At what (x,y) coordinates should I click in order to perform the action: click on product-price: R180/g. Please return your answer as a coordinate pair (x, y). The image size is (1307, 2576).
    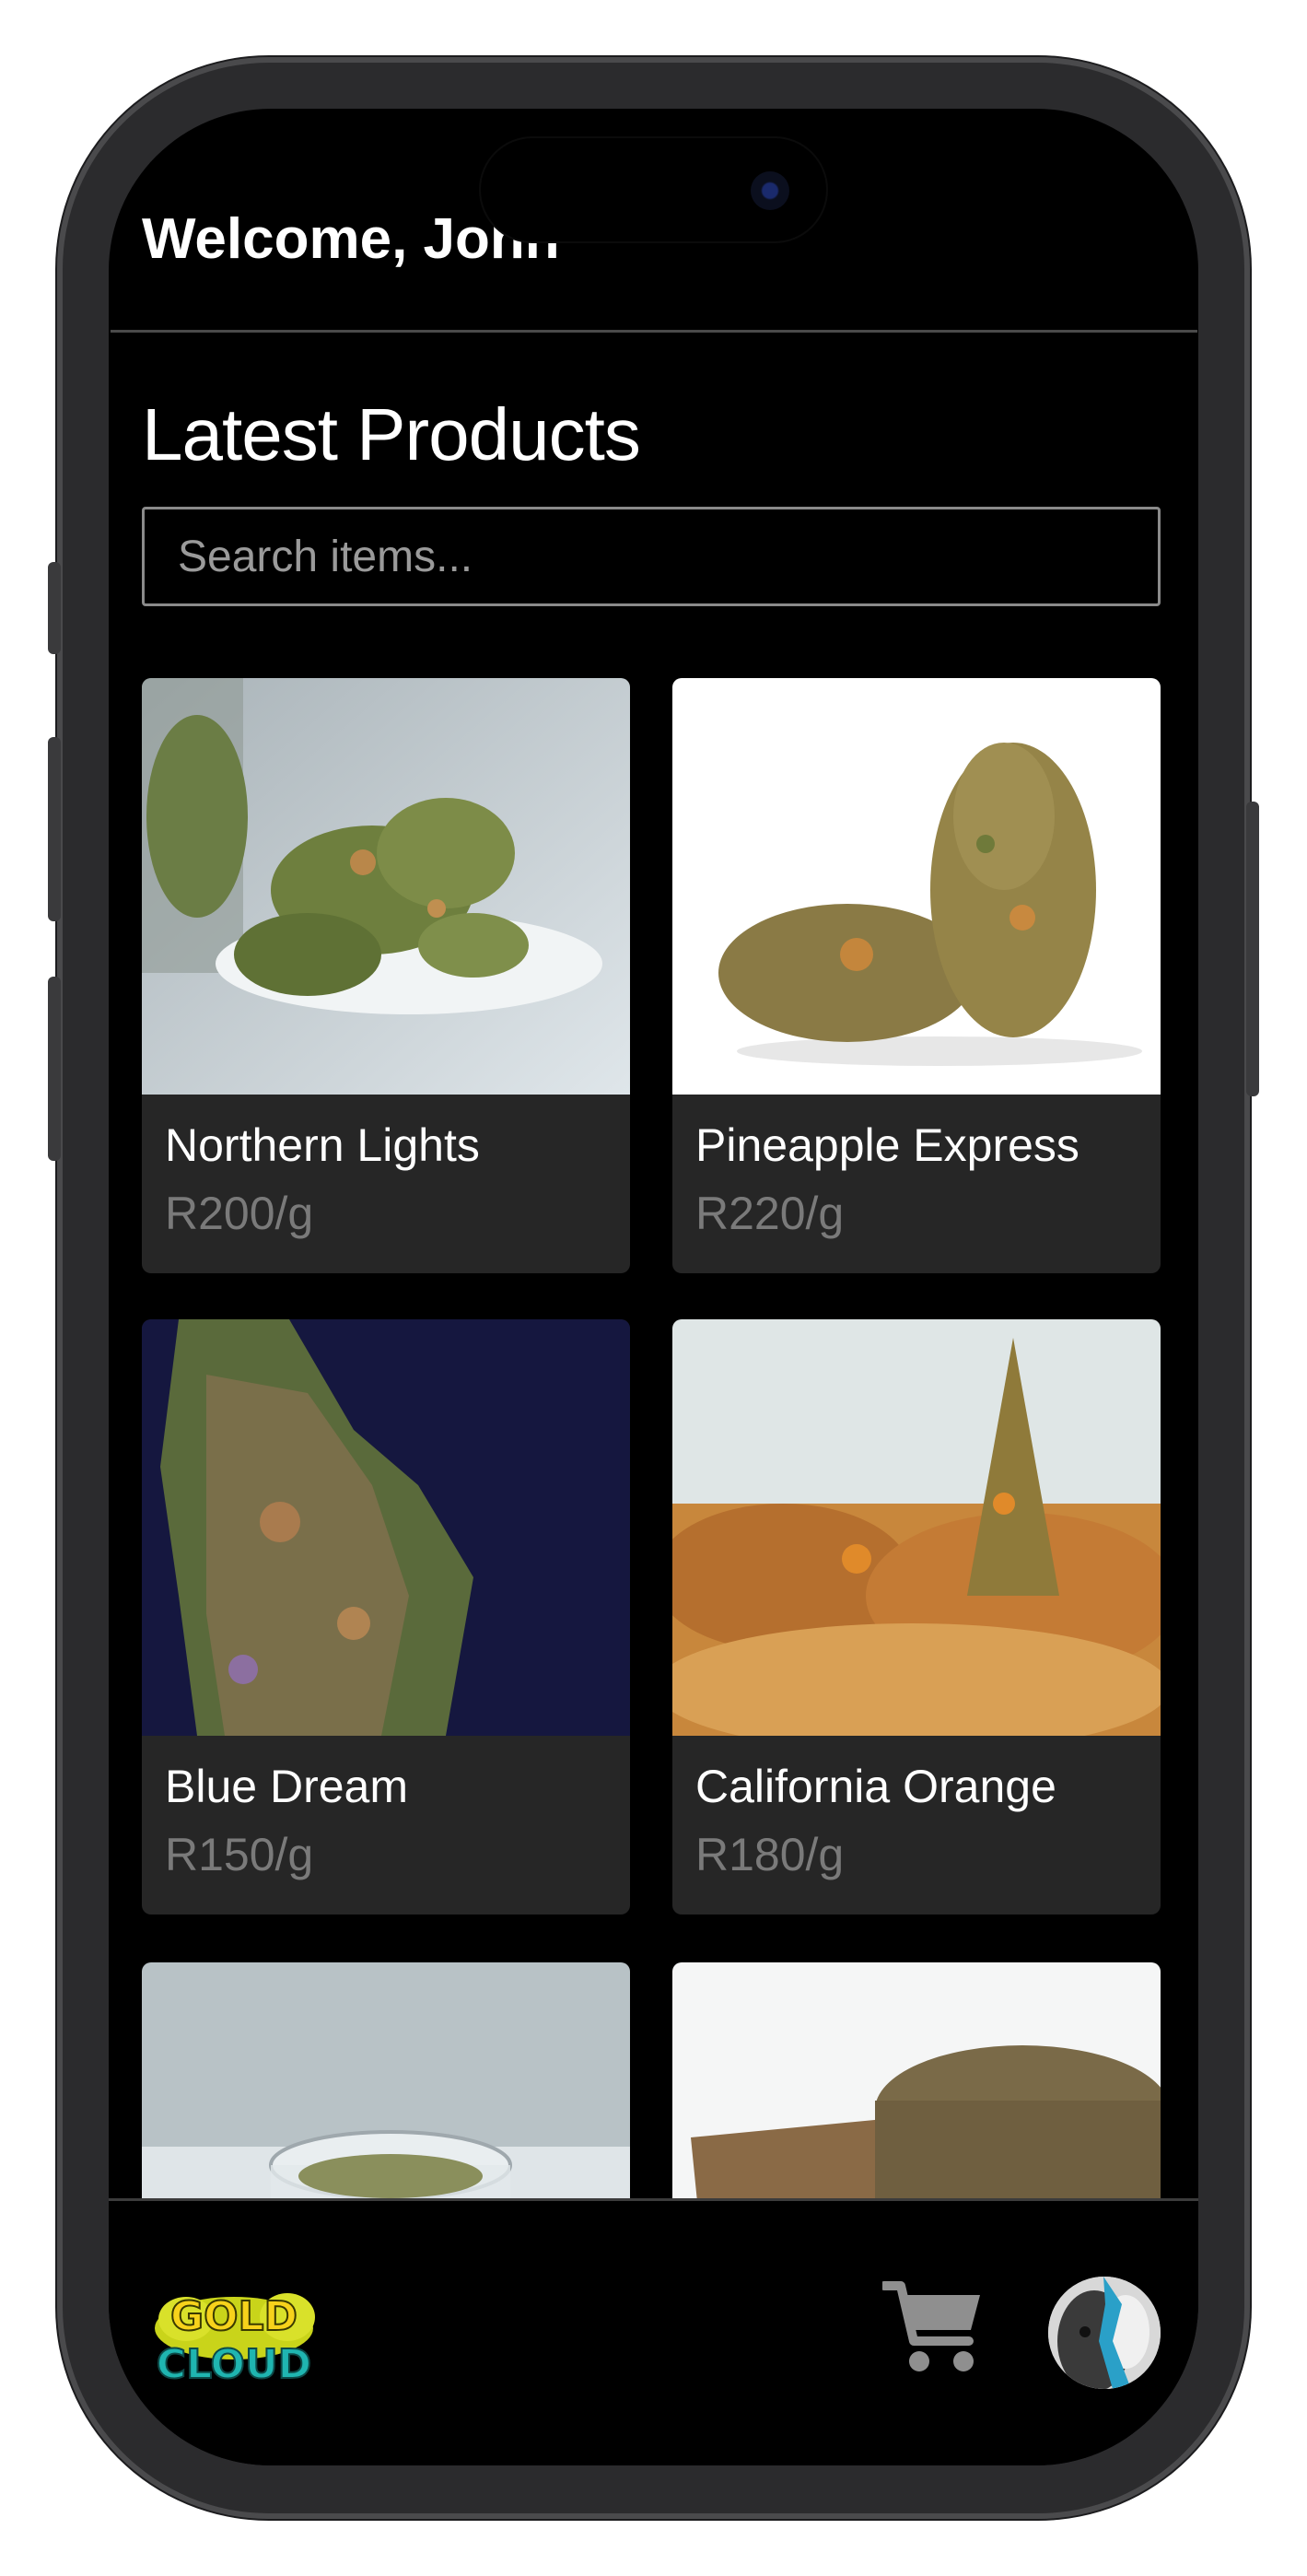
    Looking at the image, I should click on (770, 1854).